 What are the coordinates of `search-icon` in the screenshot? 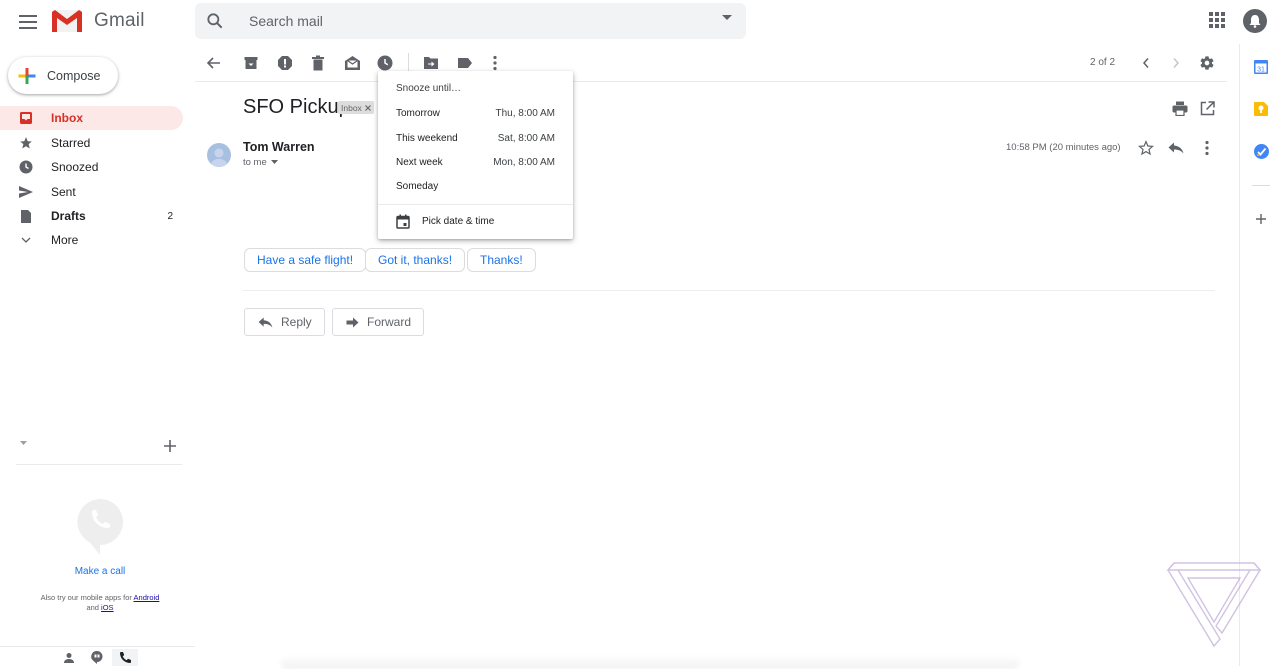 It's located at (215, 21).